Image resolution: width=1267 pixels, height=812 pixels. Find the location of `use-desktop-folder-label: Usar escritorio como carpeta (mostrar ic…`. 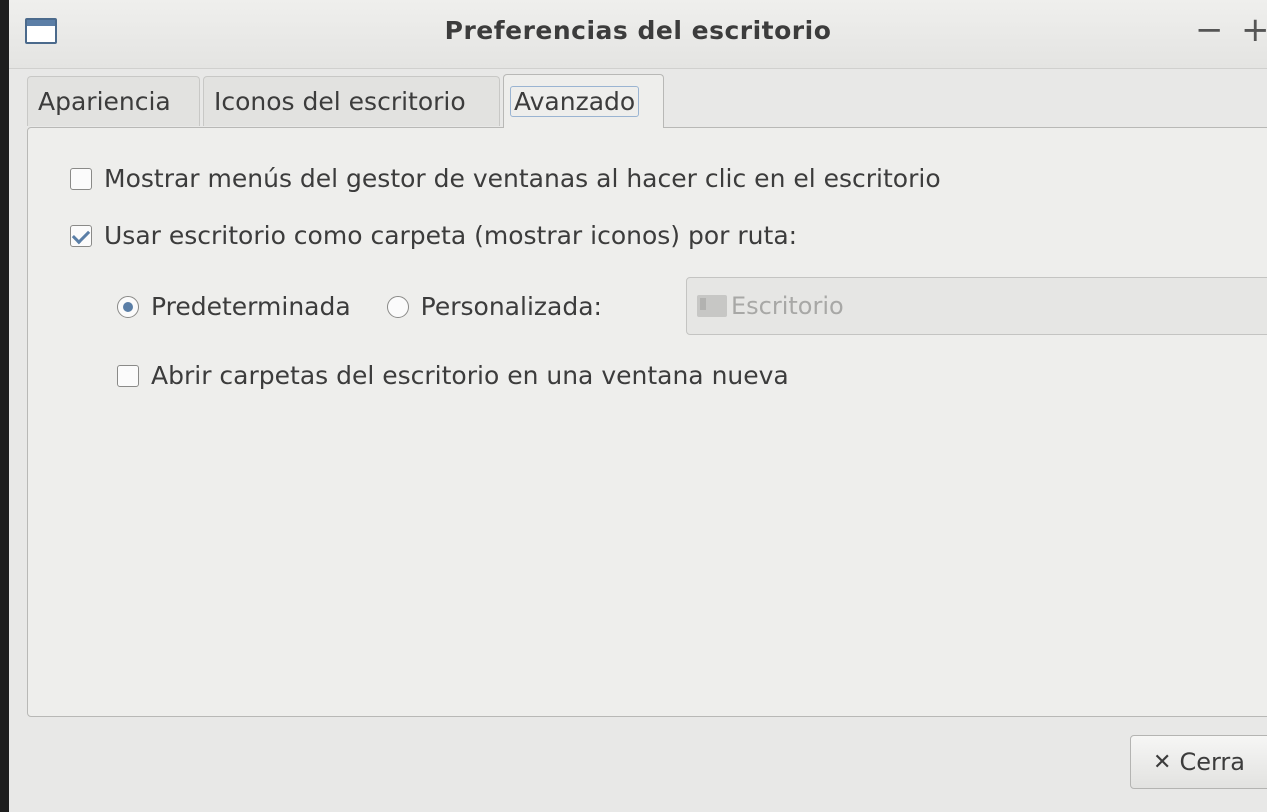

use-desktop-folder-label: Usar escritorio como carpeta (mostrar ic… is located at coordinates (451, 235).